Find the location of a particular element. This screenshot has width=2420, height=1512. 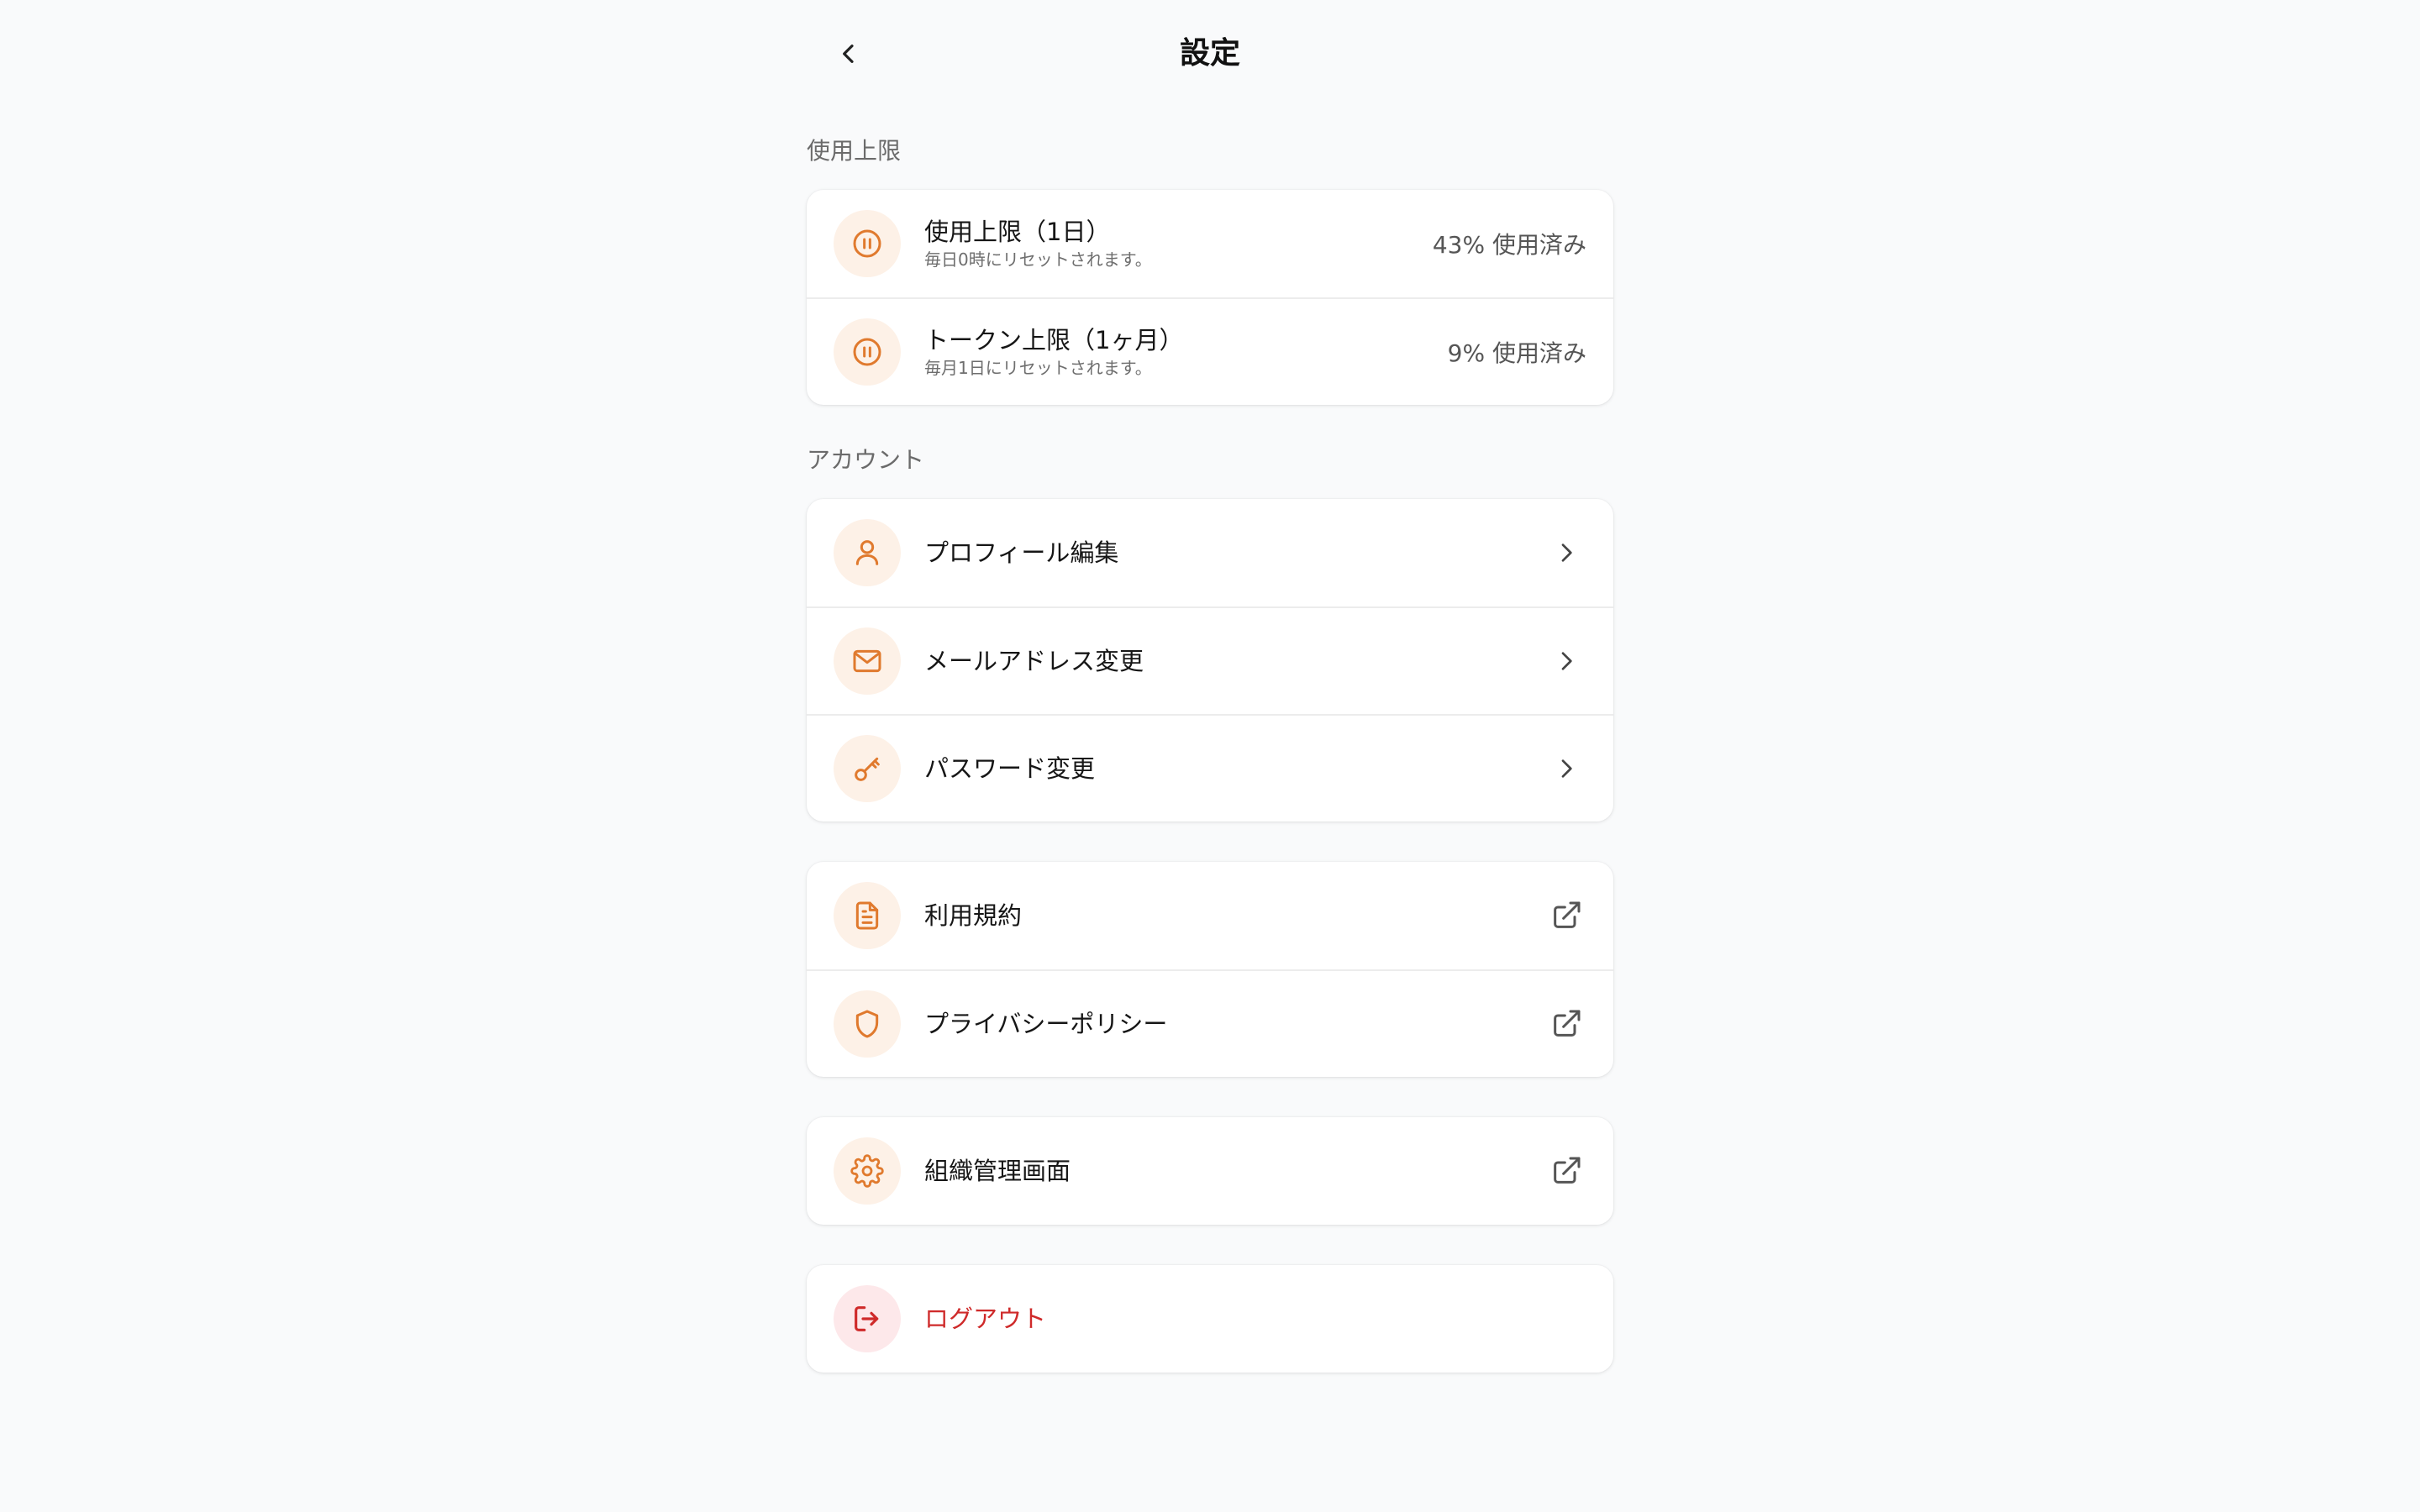

legal-card: 利用規約 プライバシーポリシー is located at coordinates (1210, 969).